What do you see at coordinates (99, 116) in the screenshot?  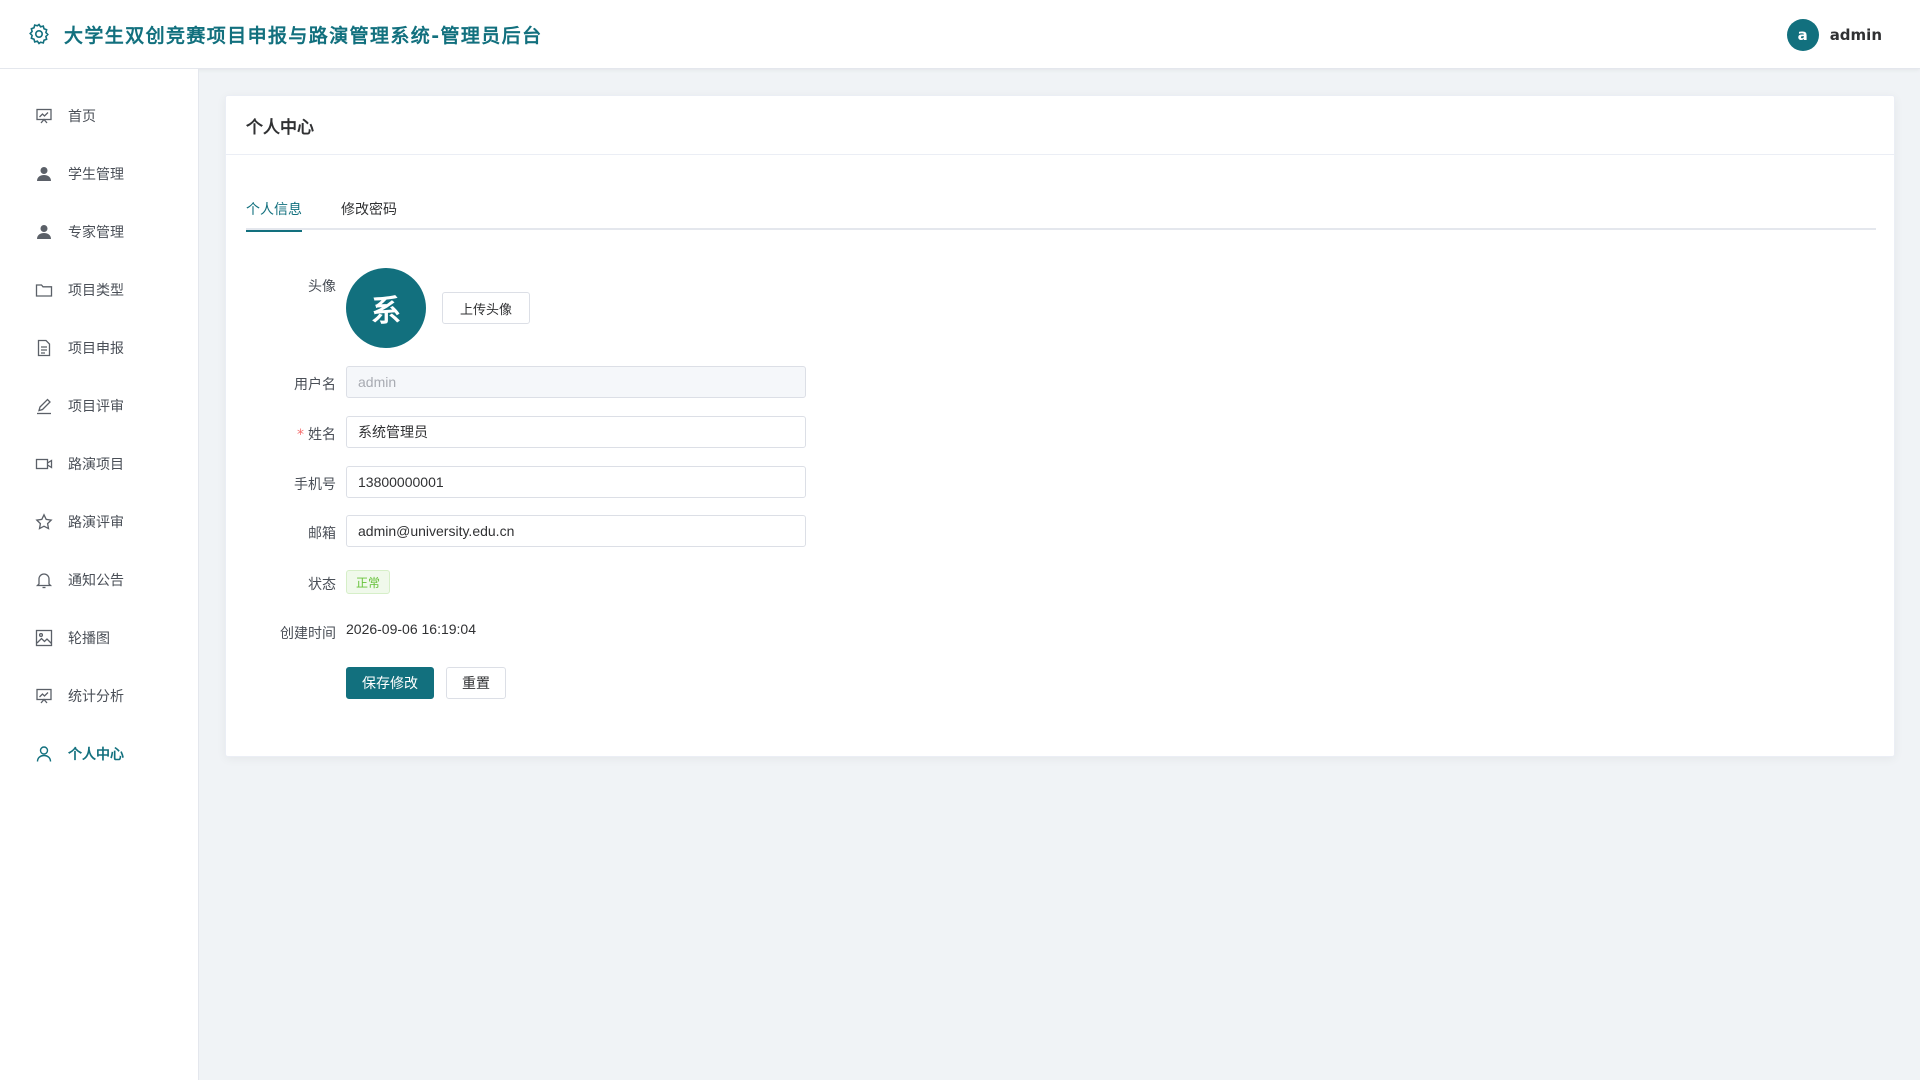 I see `sidebar-item-home: 首页` at bounding box center [99, 116].